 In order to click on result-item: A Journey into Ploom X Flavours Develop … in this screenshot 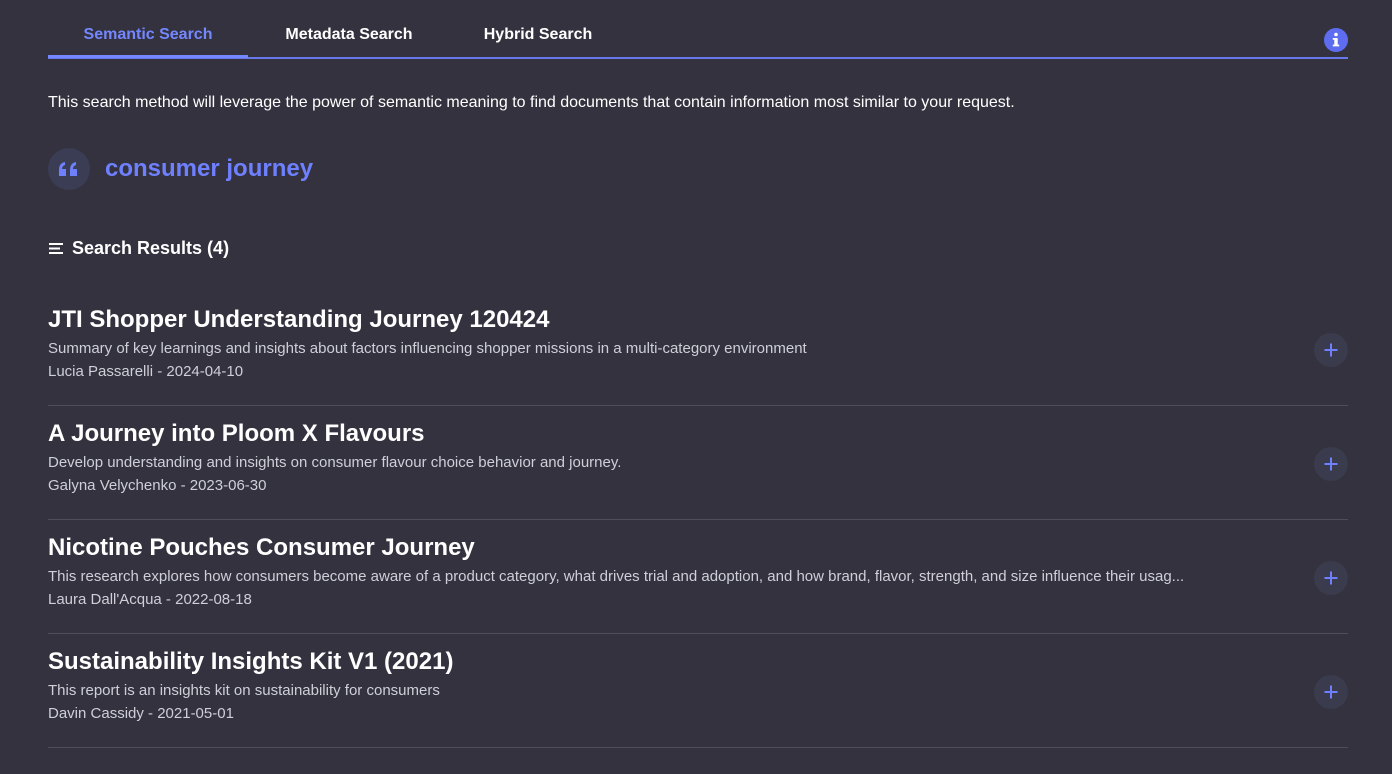, I will do `click(698, 463)`.